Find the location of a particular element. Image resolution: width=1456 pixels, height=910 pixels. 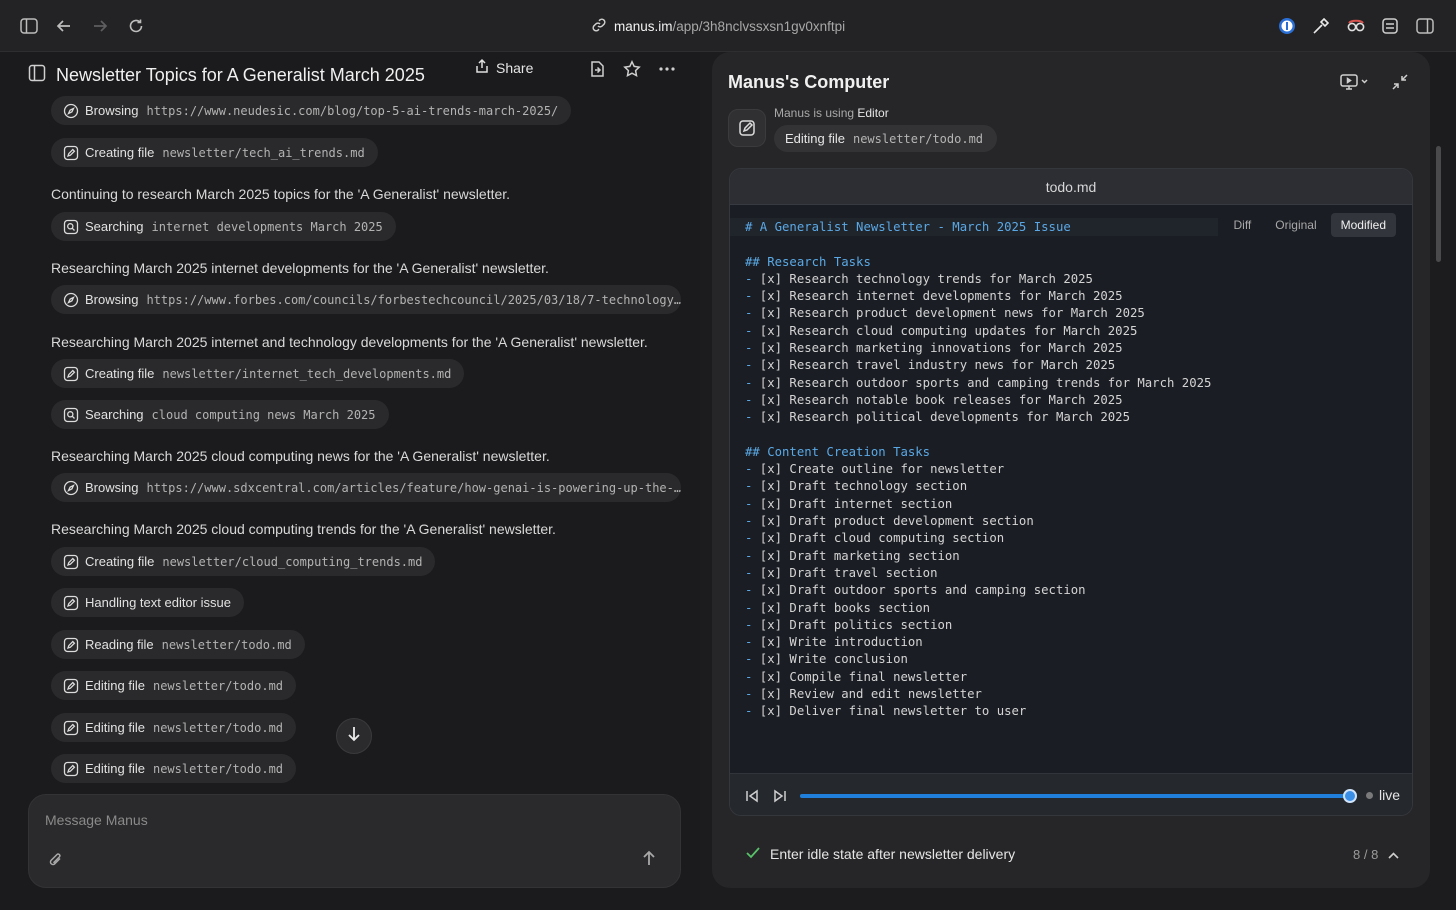

url-path: /app/3h8nclvssxsn1gv0xnftpi is located at coordinates (759, 26).